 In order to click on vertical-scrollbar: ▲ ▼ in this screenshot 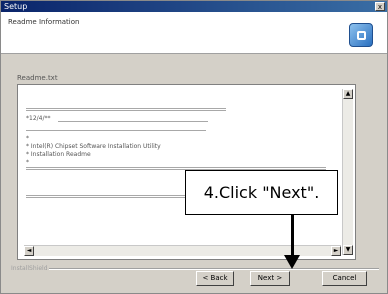, I will do `click(347, 172)`.